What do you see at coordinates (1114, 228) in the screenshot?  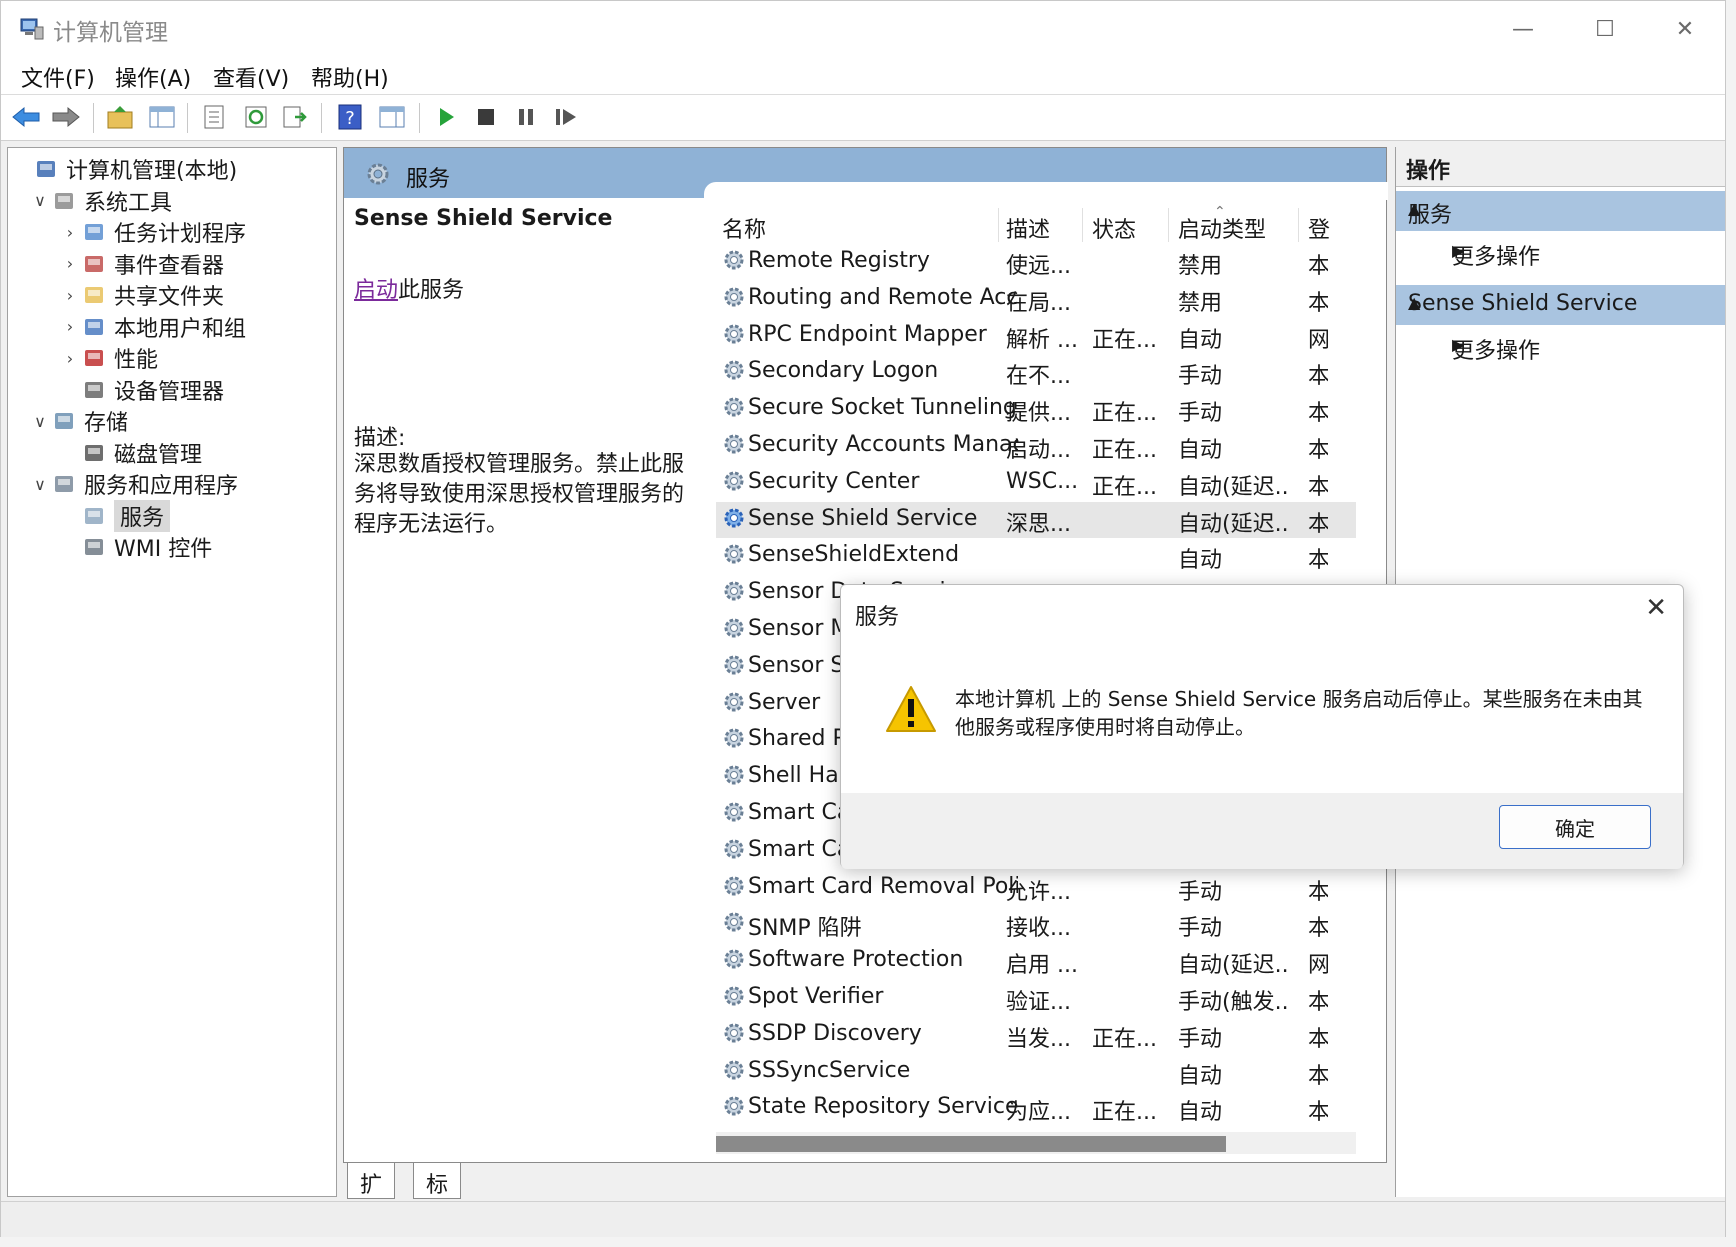 I see `column-status: 状态` at bounding box center [1114, 228].